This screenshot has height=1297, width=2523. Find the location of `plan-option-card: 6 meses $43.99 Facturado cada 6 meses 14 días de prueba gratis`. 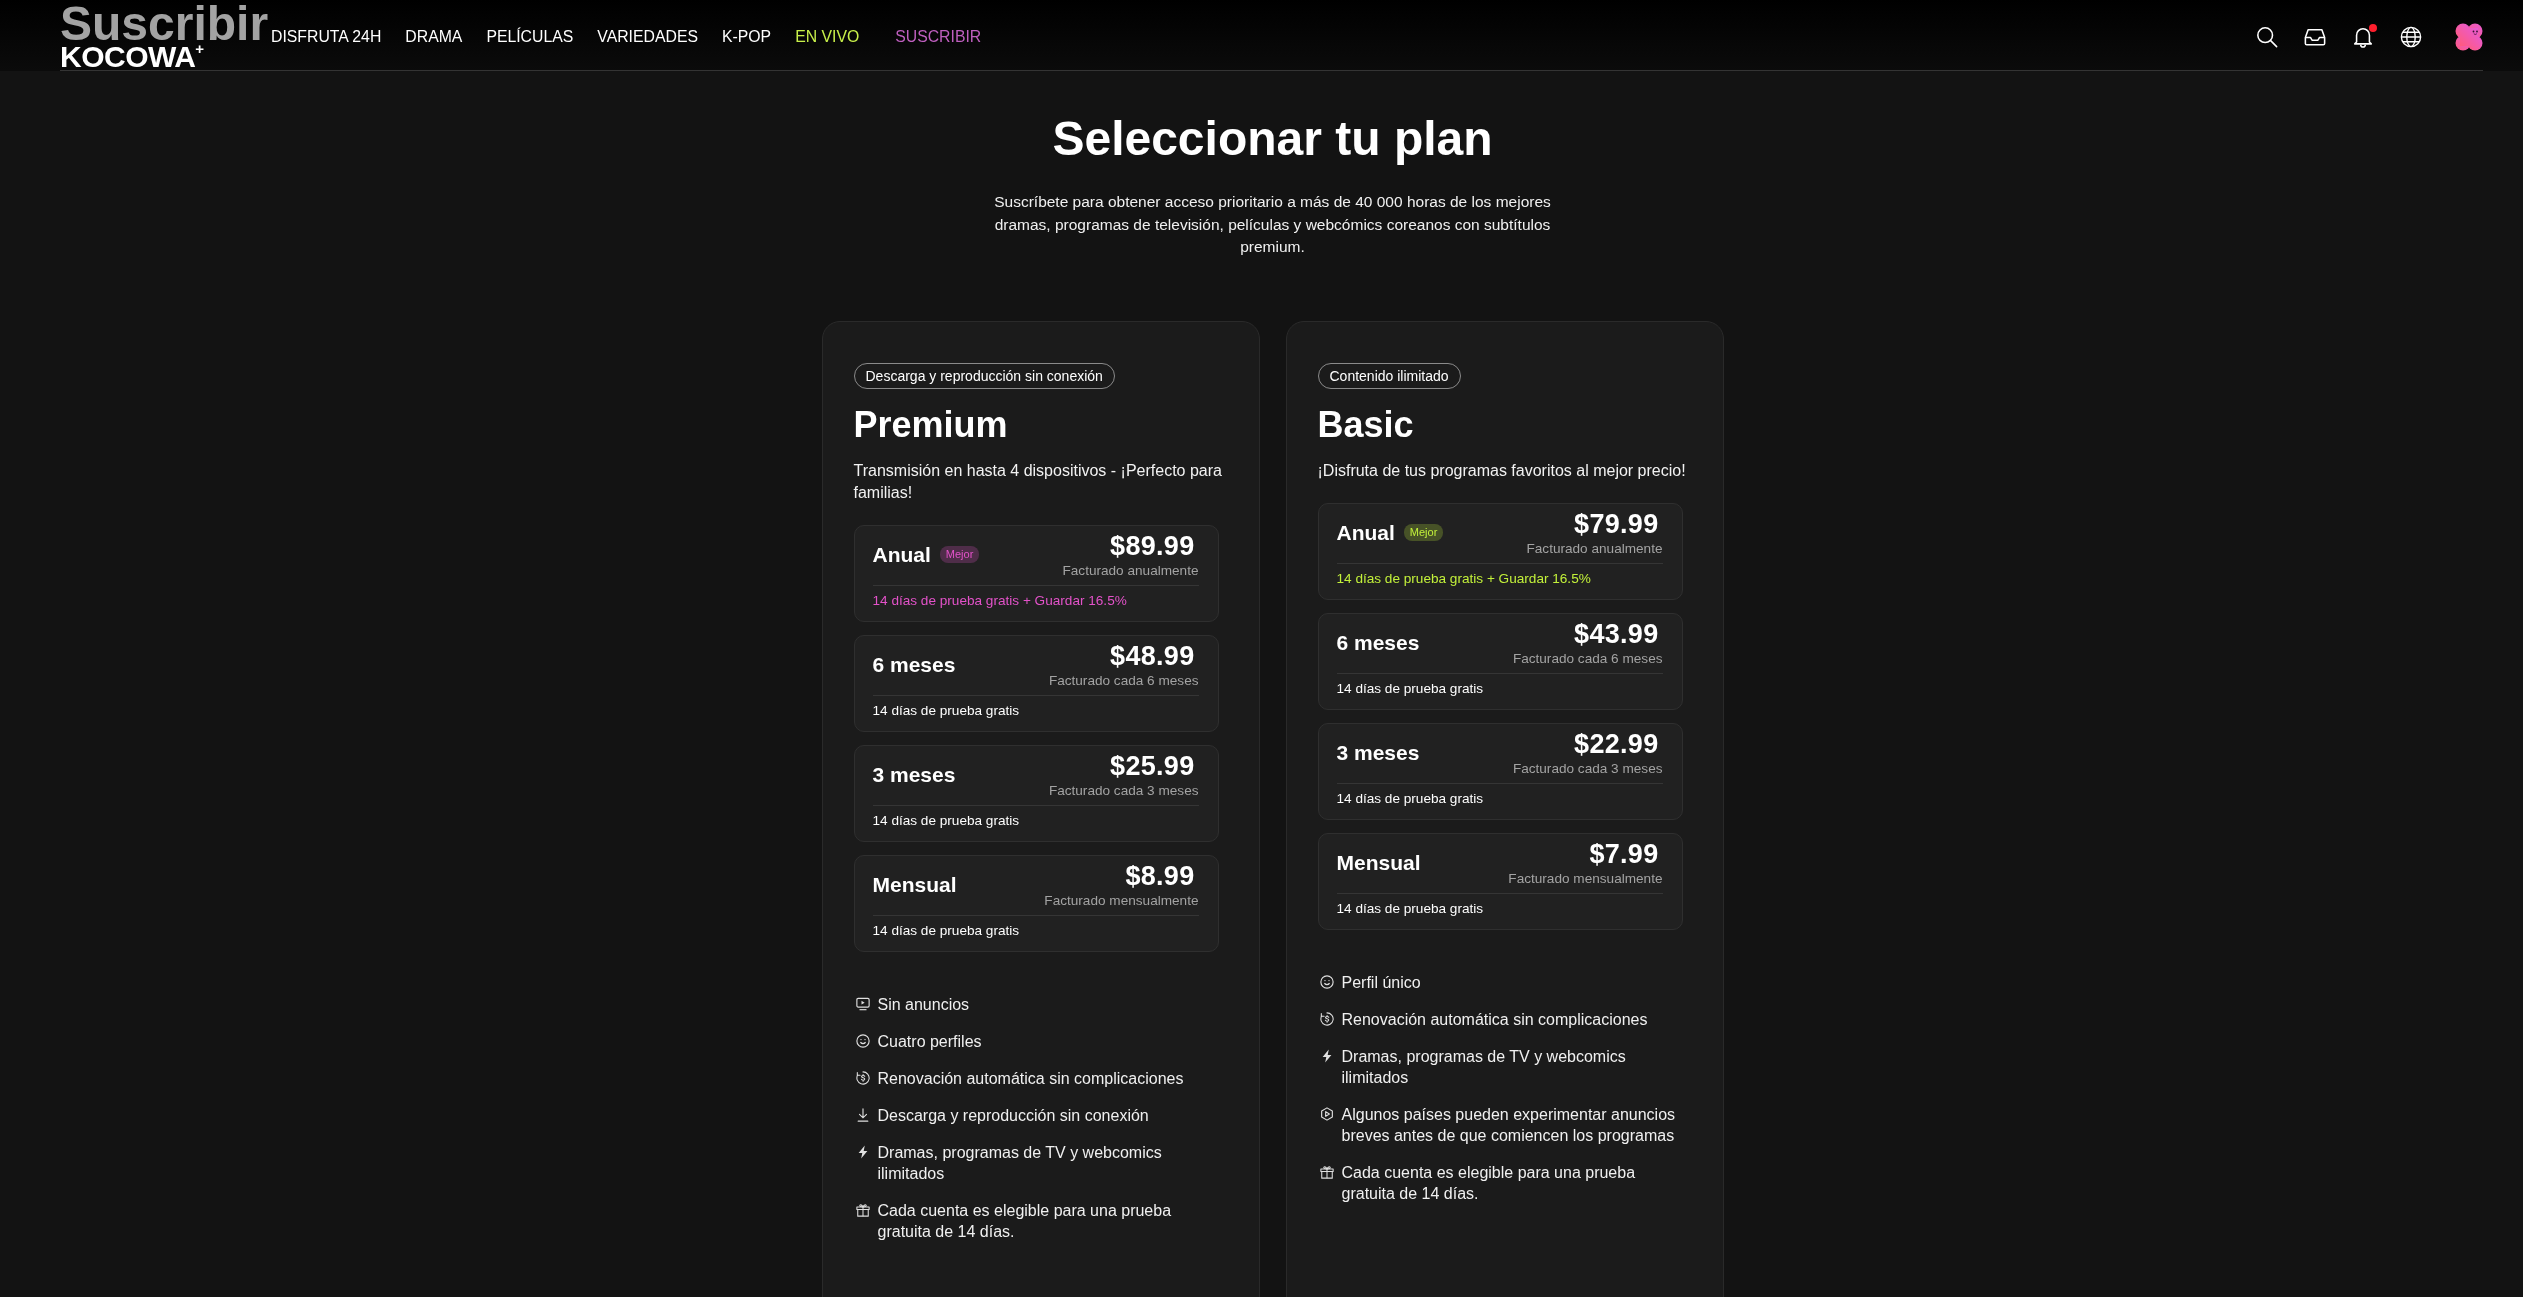

plan-option-card: 6 meses $43.99 Facturado cada 6 meses 14 días de prueba gratis is located at coordinates (1500, 661).